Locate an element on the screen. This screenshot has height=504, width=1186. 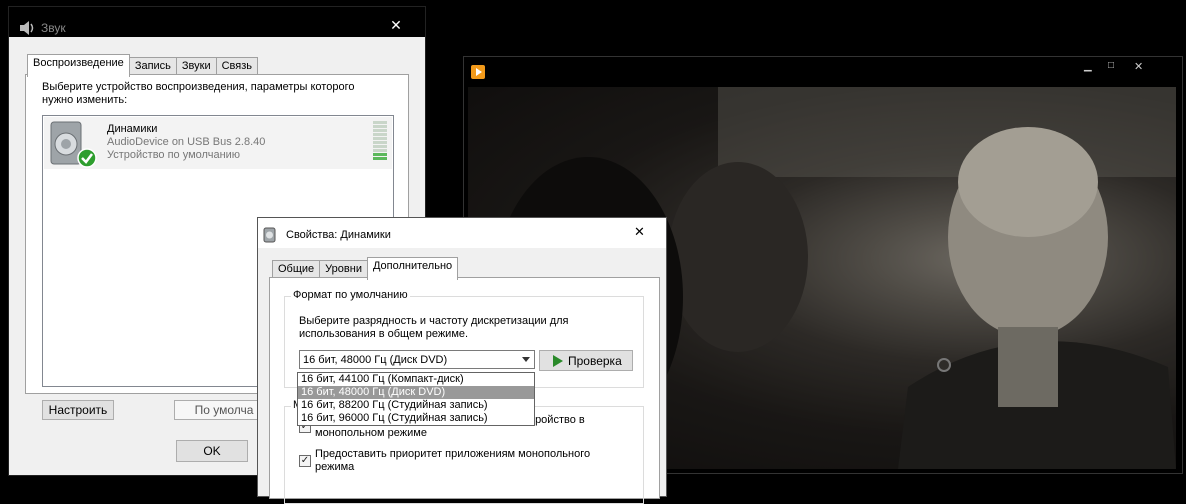
player-logo-icon is located at coordinates (478, 72).